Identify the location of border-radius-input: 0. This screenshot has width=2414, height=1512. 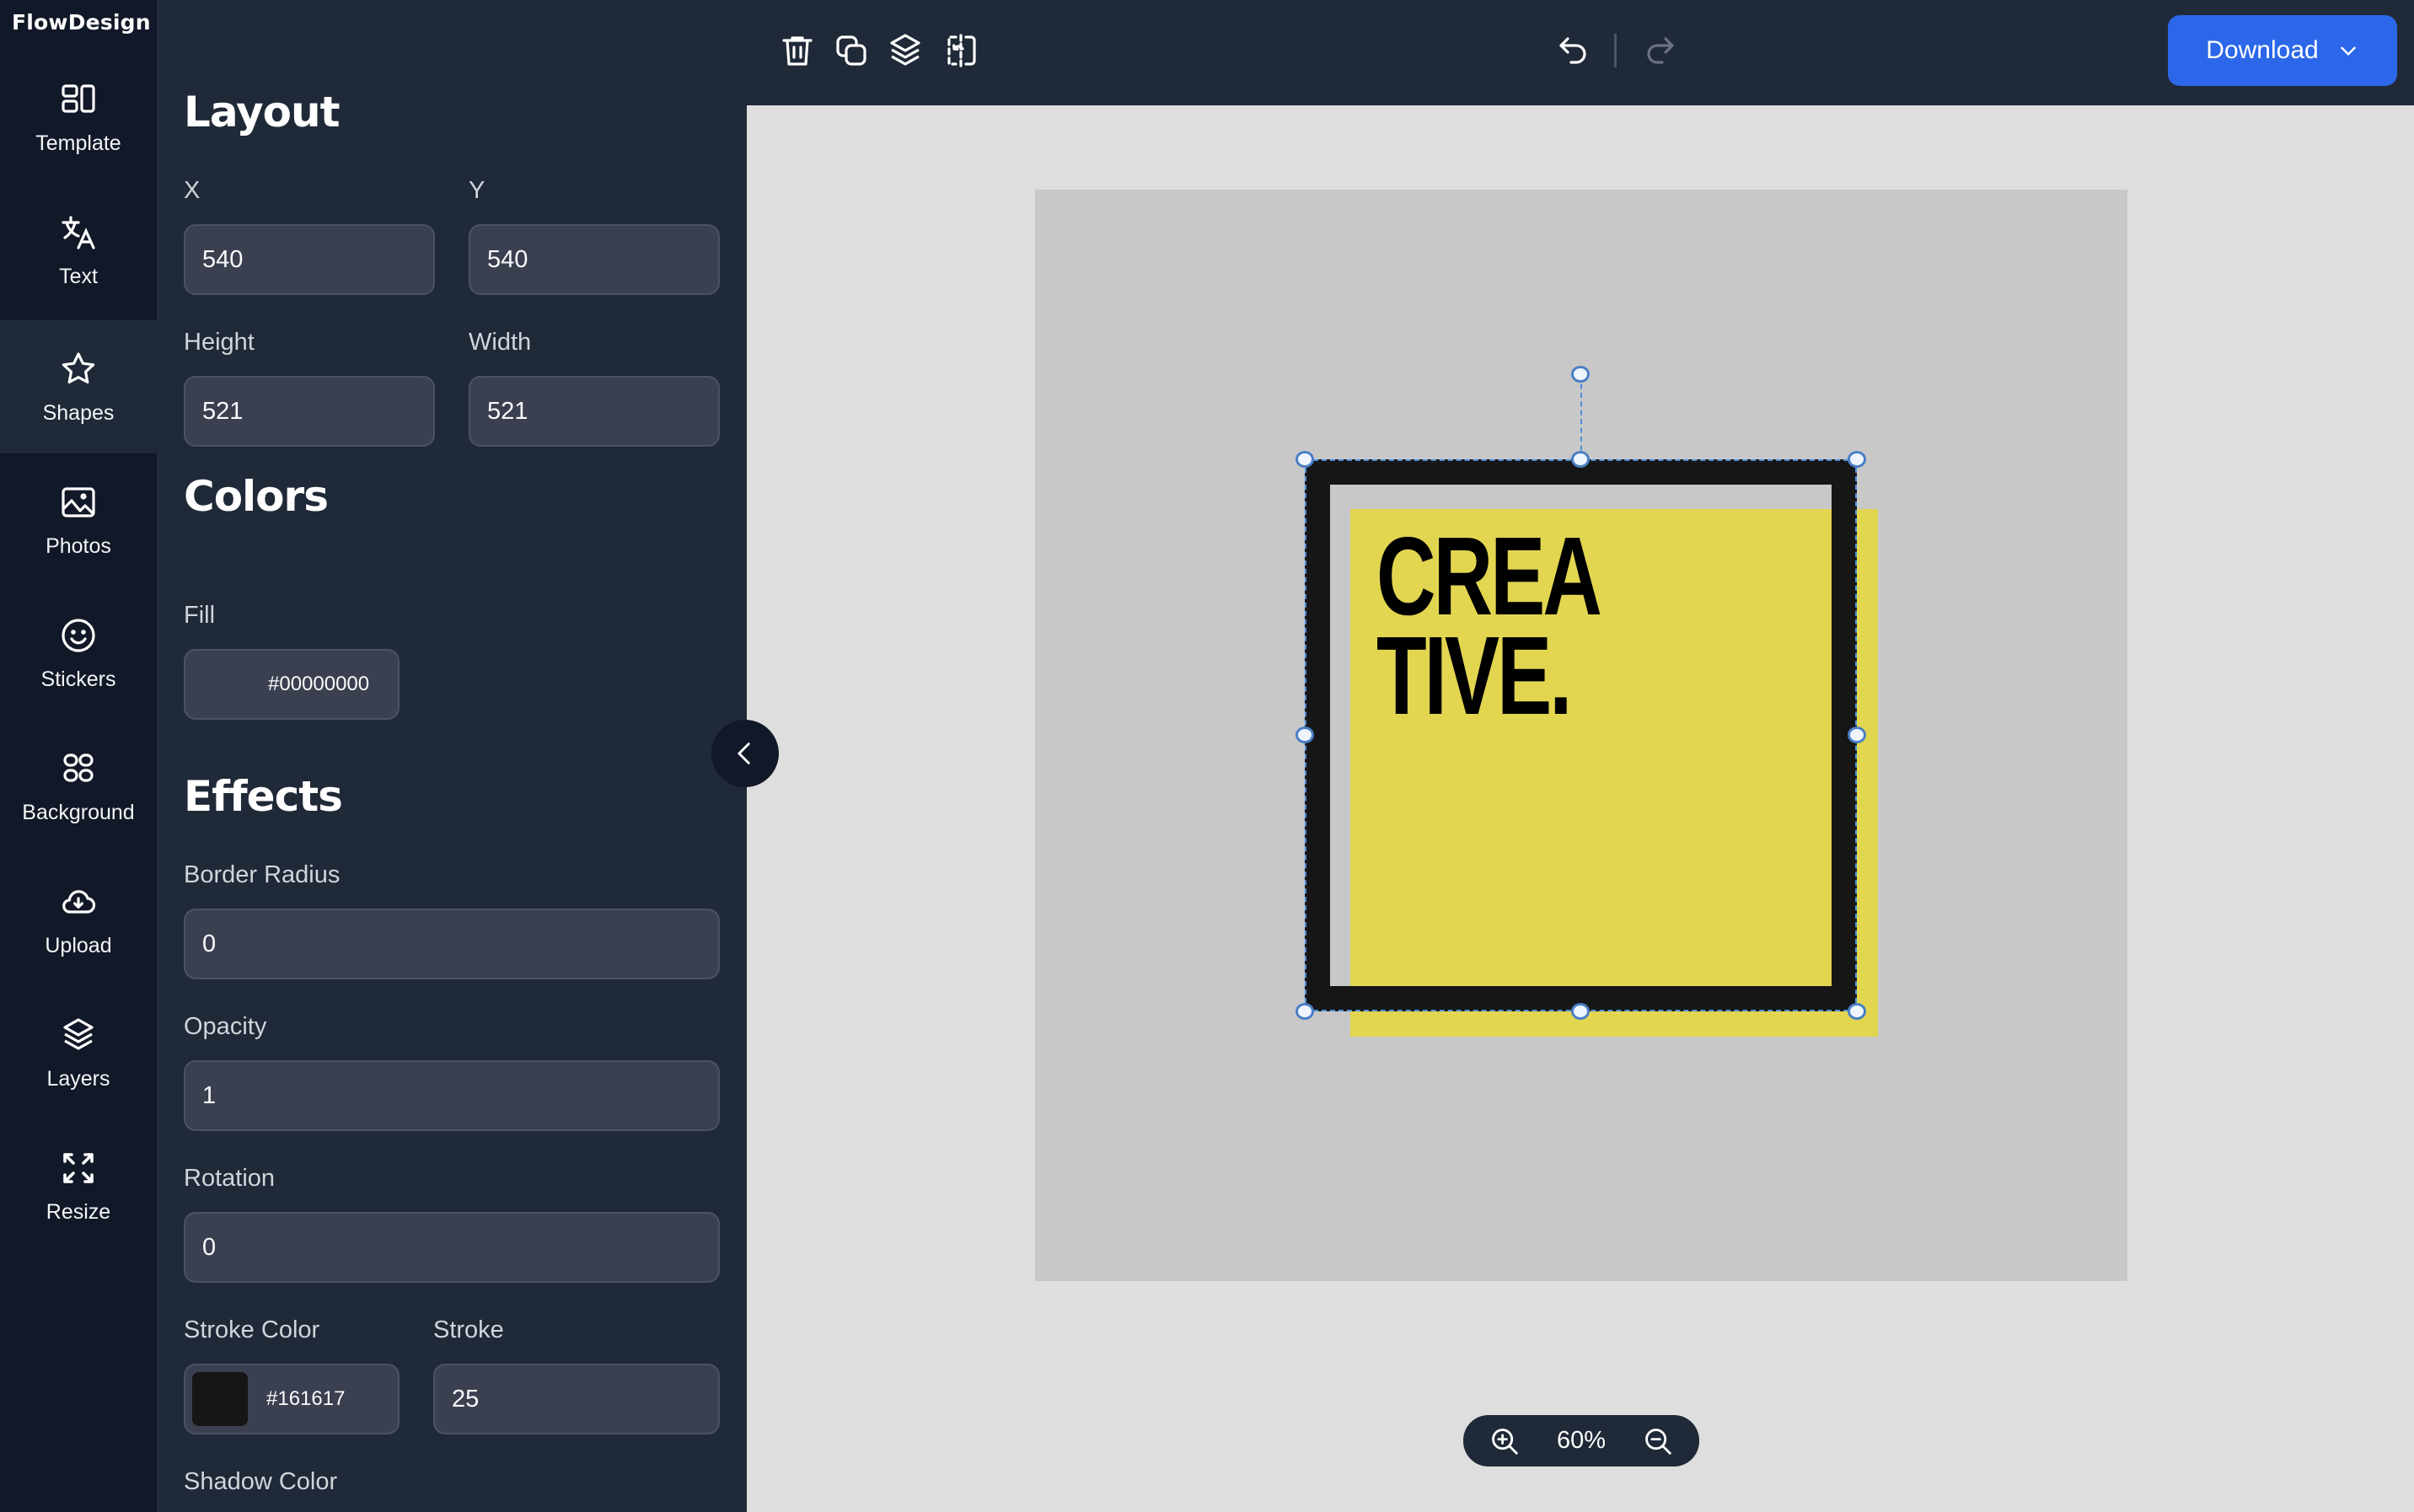
(452, 944).